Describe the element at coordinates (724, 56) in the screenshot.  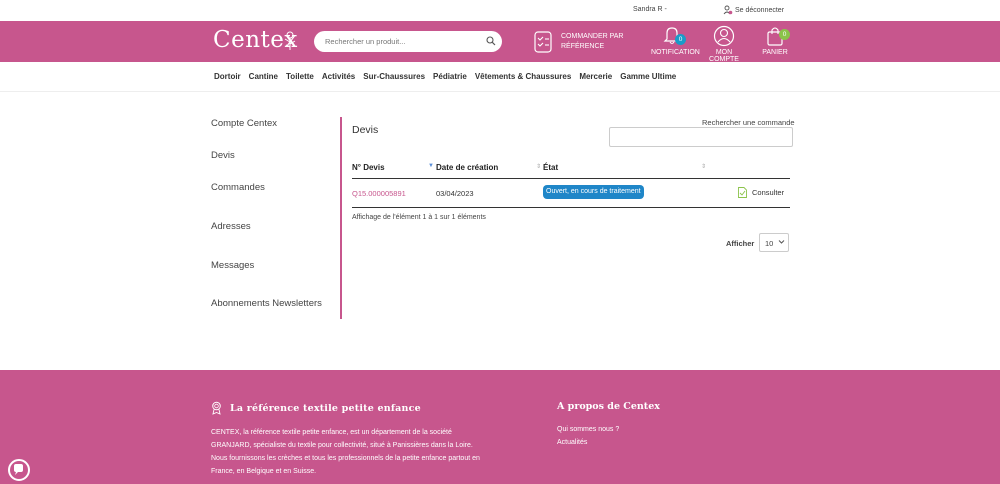
I see `account-label: Mon compte` at that location.